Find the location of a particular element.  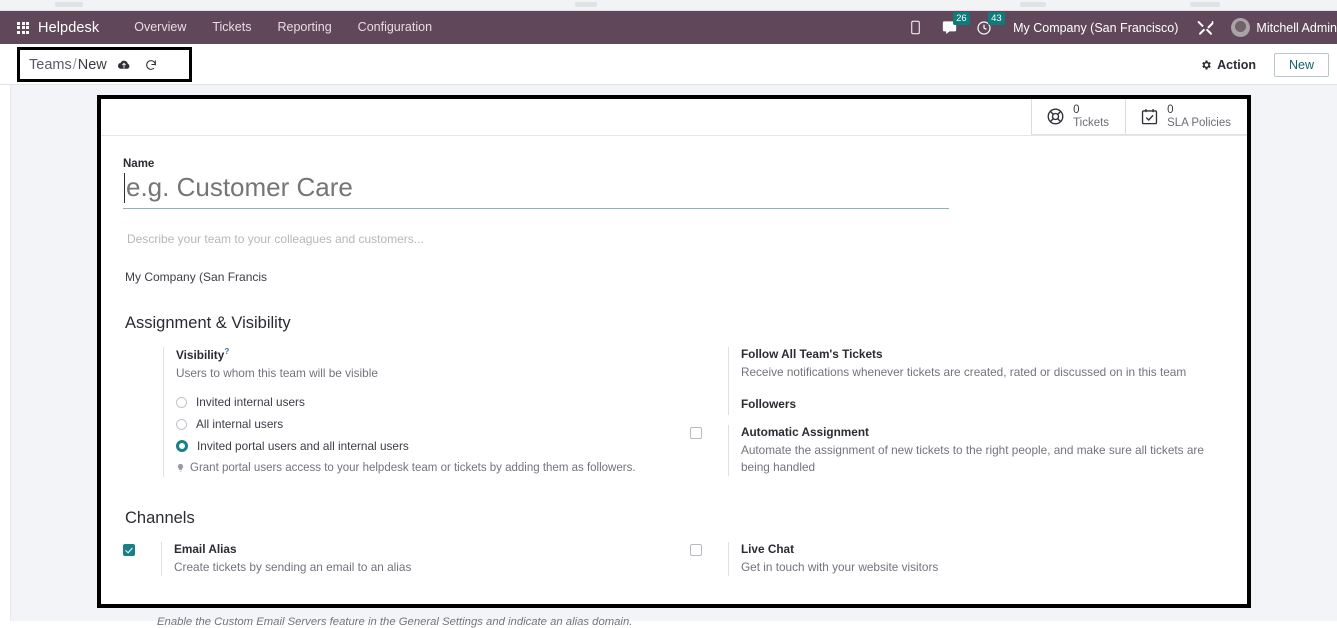

follow-all-tickets-title: Follow All Team's Tickets is located at coordinates (811, 354).